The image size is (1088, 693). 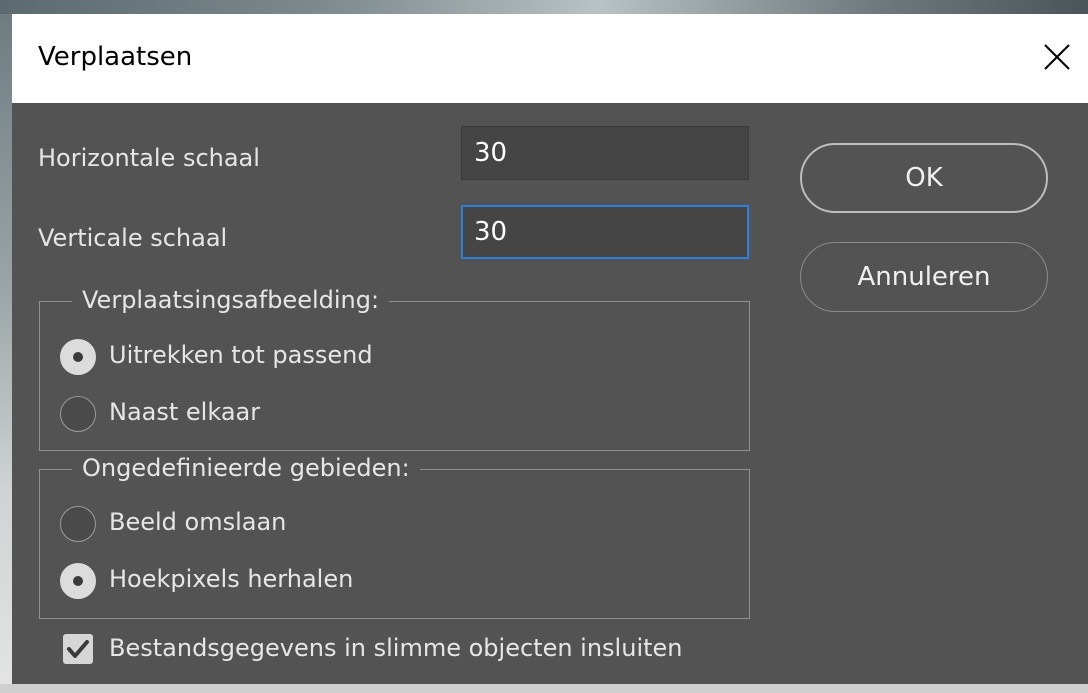 What do you see at coordinates (605, 232) in the screenshot?
I see `vertical-scale-input` at bounding box center [605, 232].